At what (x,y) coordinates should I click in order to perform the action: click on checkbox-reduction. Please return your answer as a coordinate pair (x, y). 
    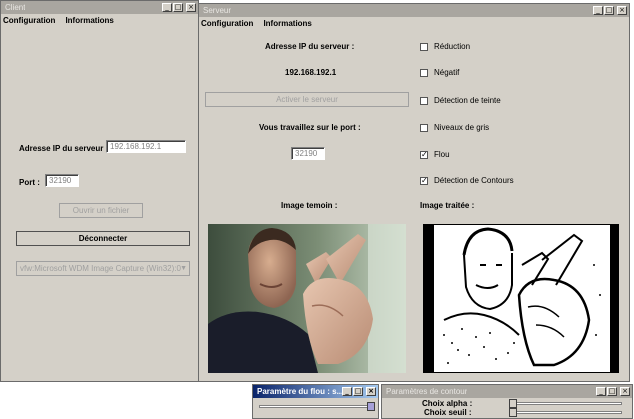
    Looking at the image, I should click on (424, 46).